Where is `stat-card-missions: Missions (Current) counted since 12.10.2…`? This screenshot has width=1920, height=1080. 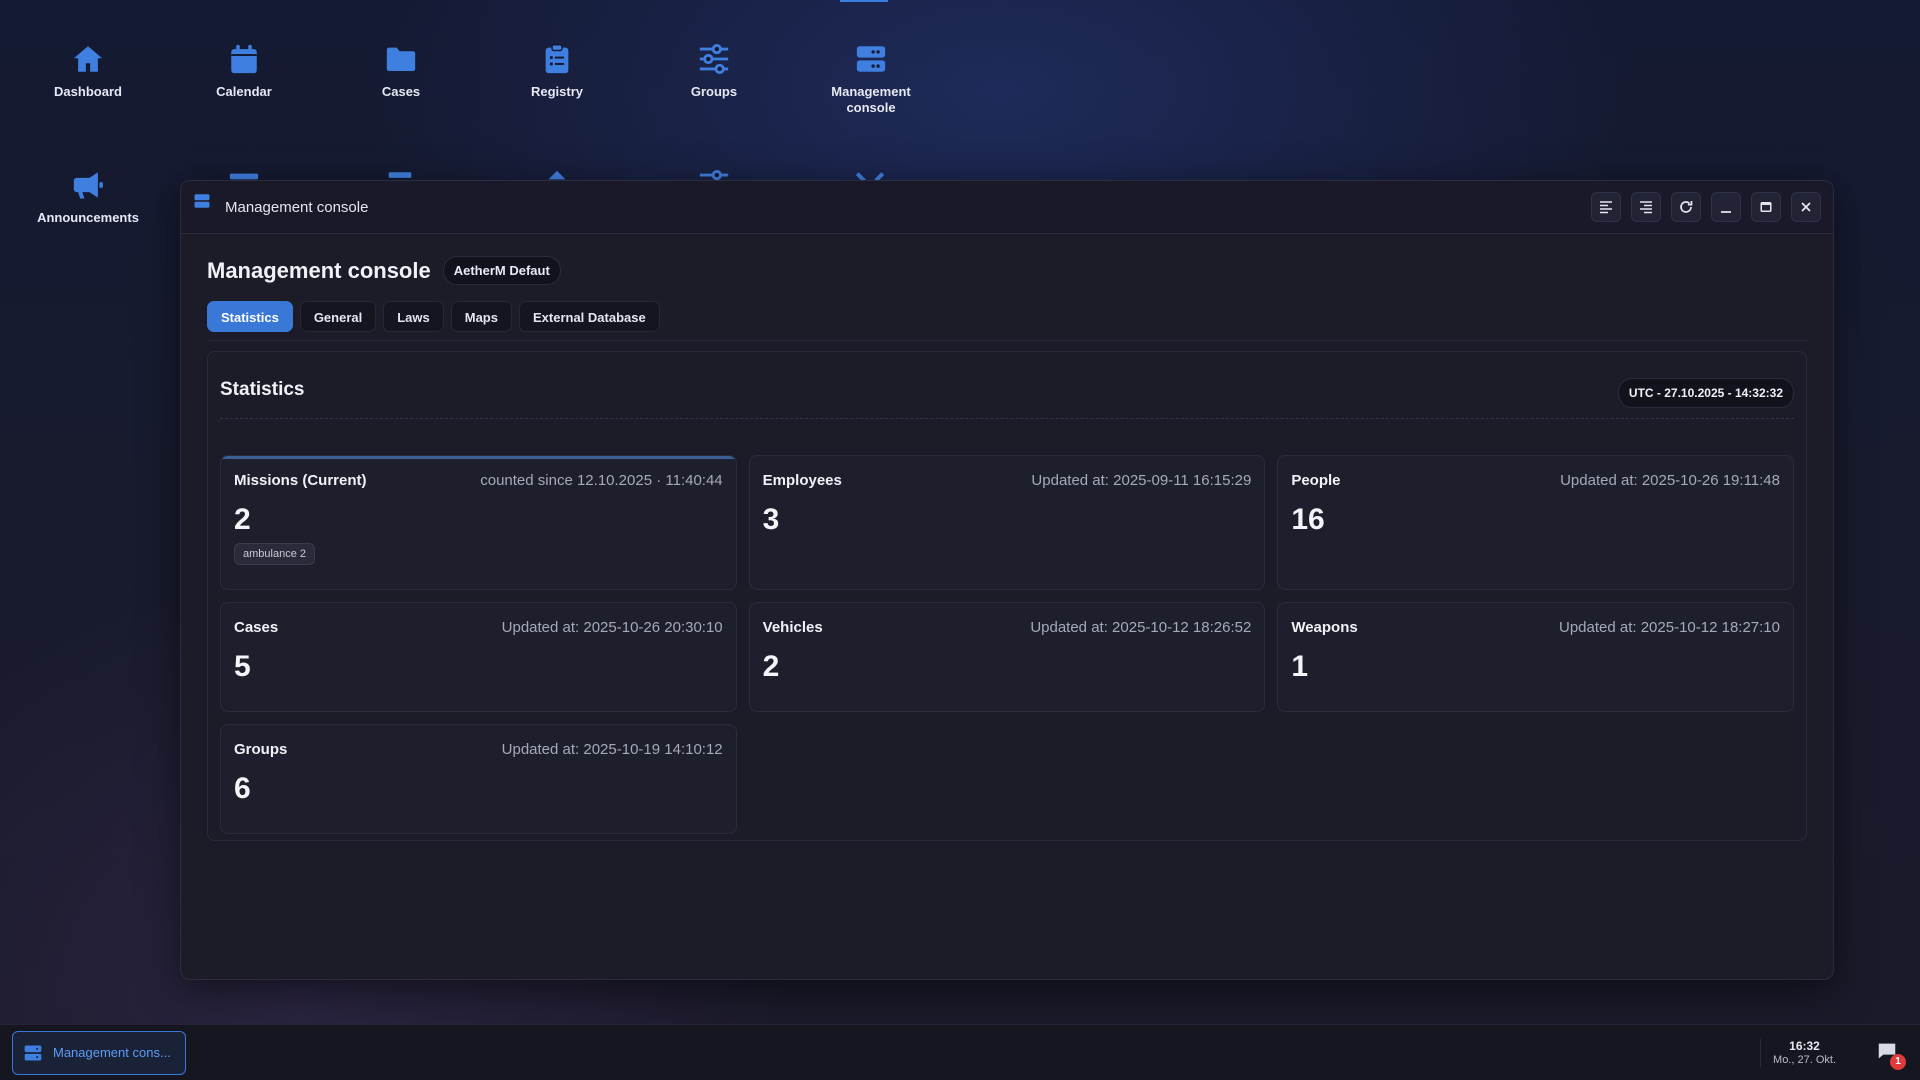
stat-card-missions: Missions (Current) counted since 12.10.2… is located at coordinates (478, 522).